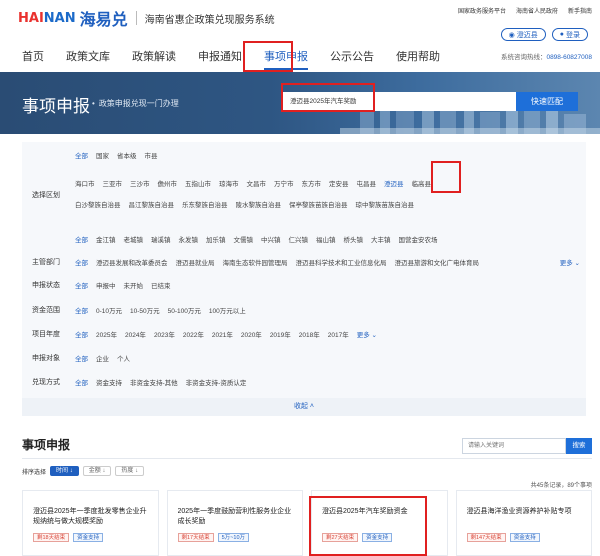 This screenshot has height=556, width=600. Describe the element at coordinates (134, 285) in the screenshot. I see `status-option: 未开始` at that location.